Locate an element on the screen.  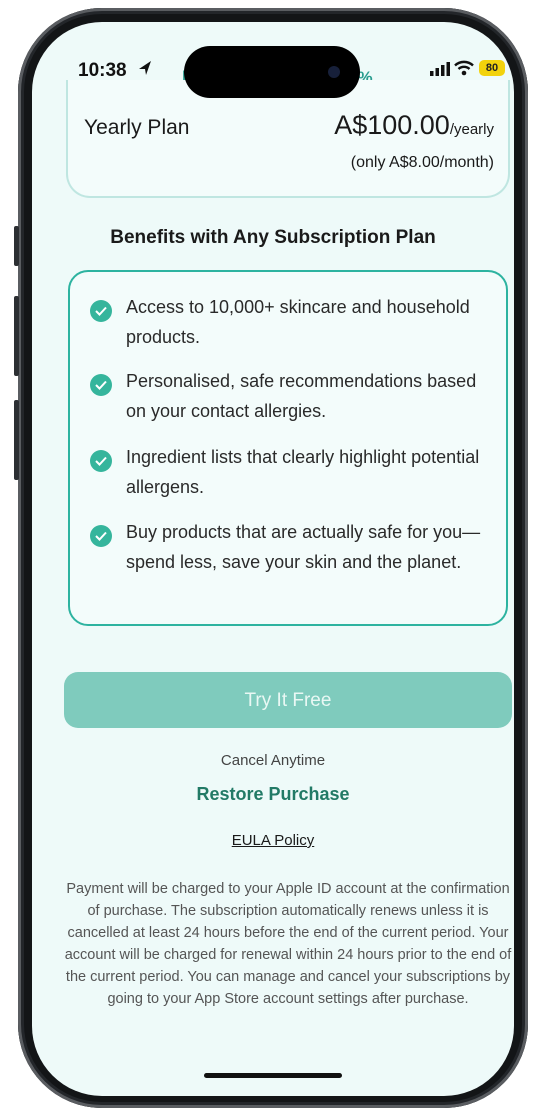
cellular-signal-icon is located at coordinates (440, 69).